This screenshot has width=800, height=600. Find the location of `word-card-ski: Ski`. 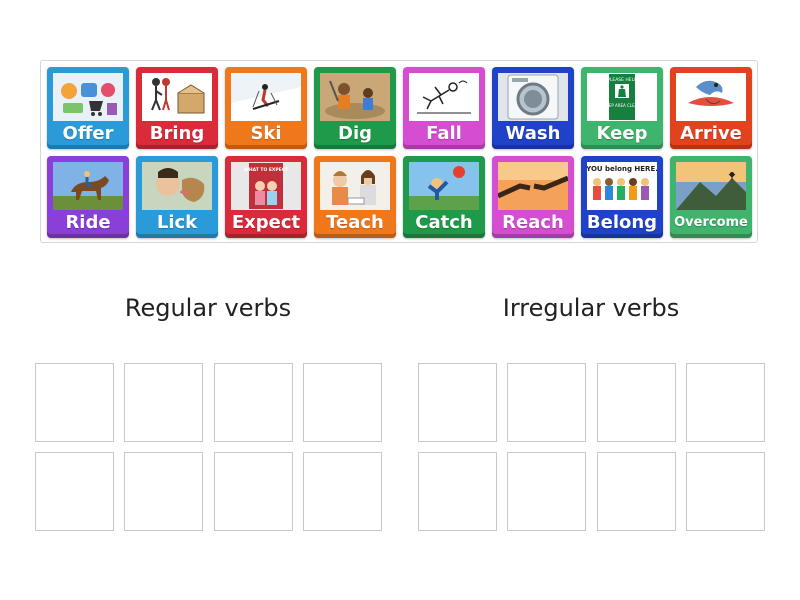

word-card-ski: Ski is located at coordinates (266, 108).